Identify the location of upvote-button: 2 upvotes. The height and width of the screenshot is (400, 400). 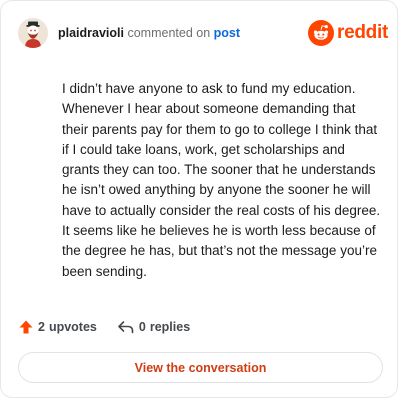
(57, 327).